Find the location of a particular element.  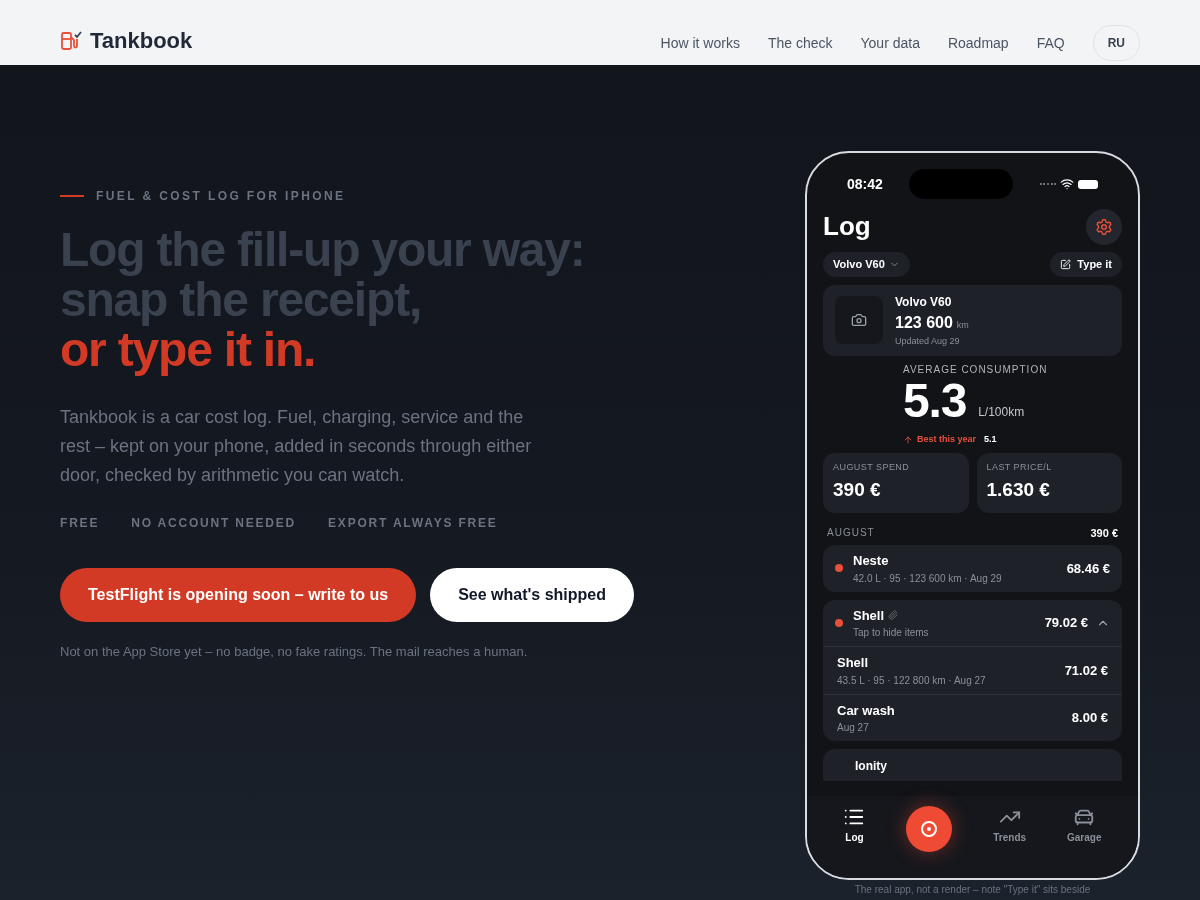

tab-item: Trends is located at coordinates (1010, 825).